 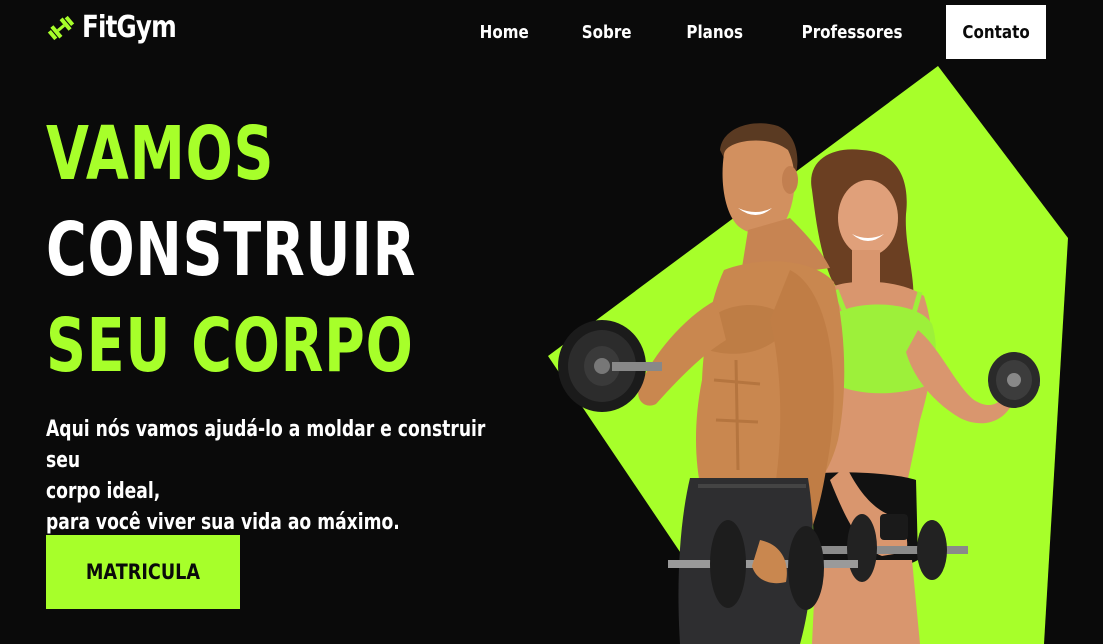 I want to click on contact-button-label: Contato, so click(x=996, y=32).